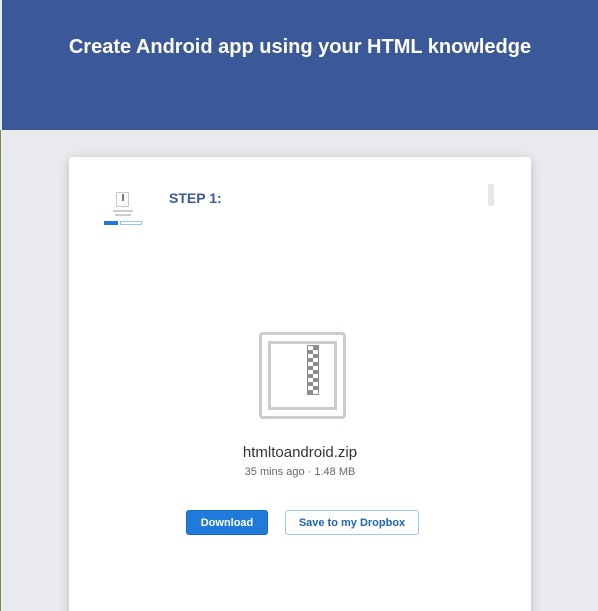  What do you see at coordinates (111, 223) in the screenshot?
I see `thumbnail-download-button` at bounding box center [111, 223].